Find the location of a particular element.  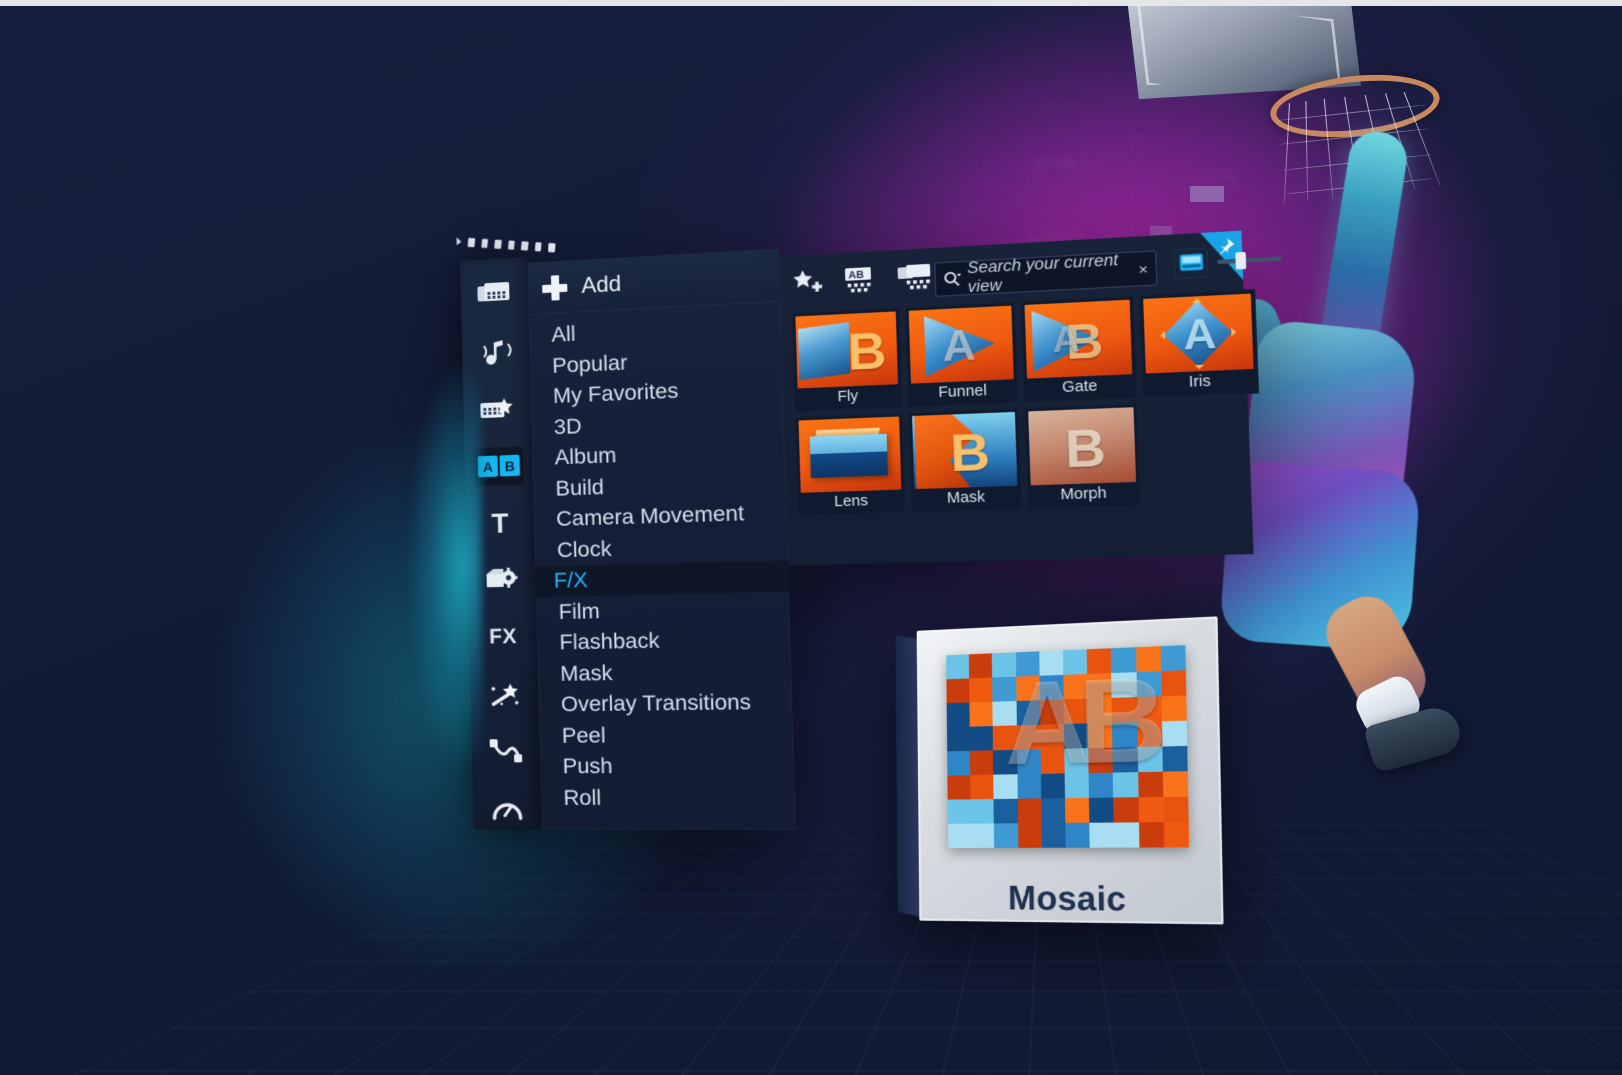

transition-grid: B Fly A Funnel B A Gate A Iris Lens B Mask B Morph is located at coordinates (1027, 403).